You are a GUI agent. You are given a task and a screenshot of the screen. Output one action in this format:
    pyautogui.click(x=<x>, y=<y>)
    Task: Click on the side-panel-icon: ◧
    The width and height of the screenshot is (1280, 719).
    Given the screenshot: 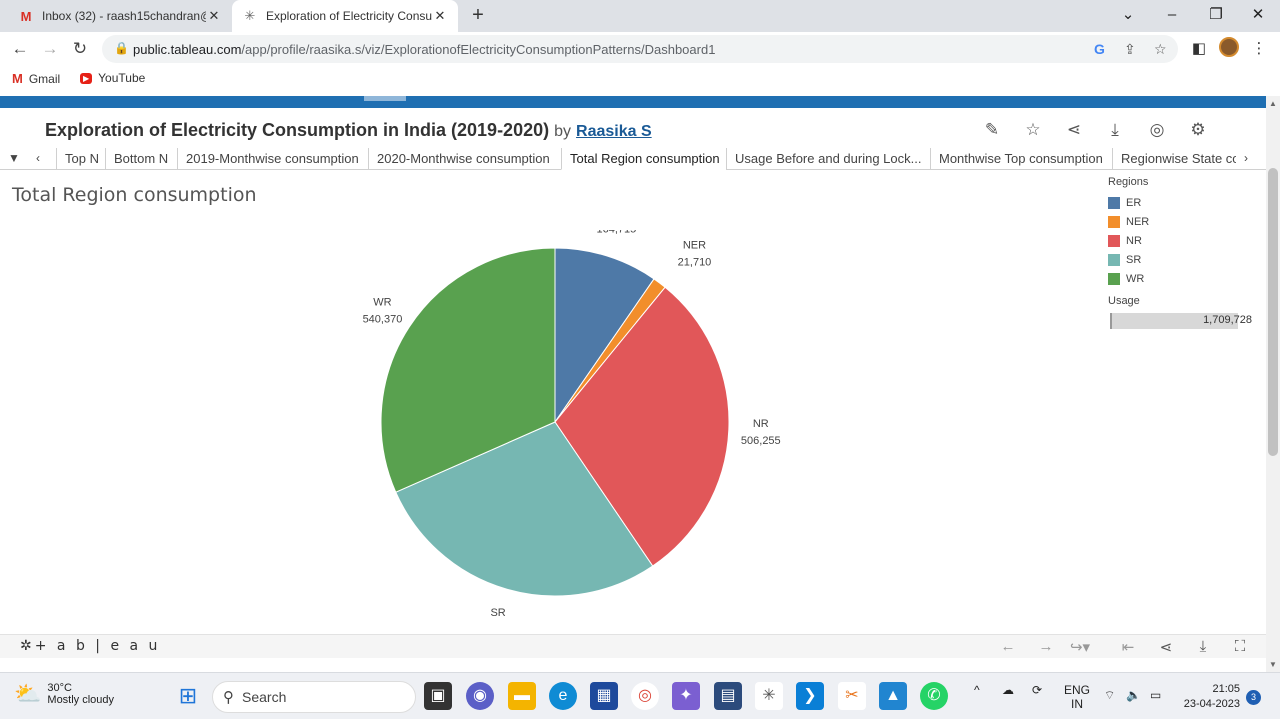 What is the action you would take?
    pyautogui.click(x=1199, y=49)
    